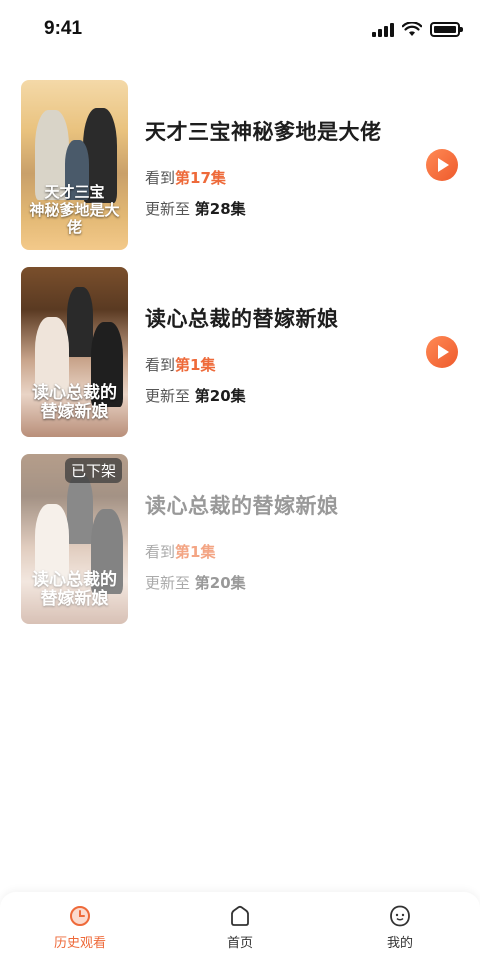  I want to click on history-info: 天才三宝神秘爹地是大佬 看到第17集 更新至 第28集, so click(285, 167).